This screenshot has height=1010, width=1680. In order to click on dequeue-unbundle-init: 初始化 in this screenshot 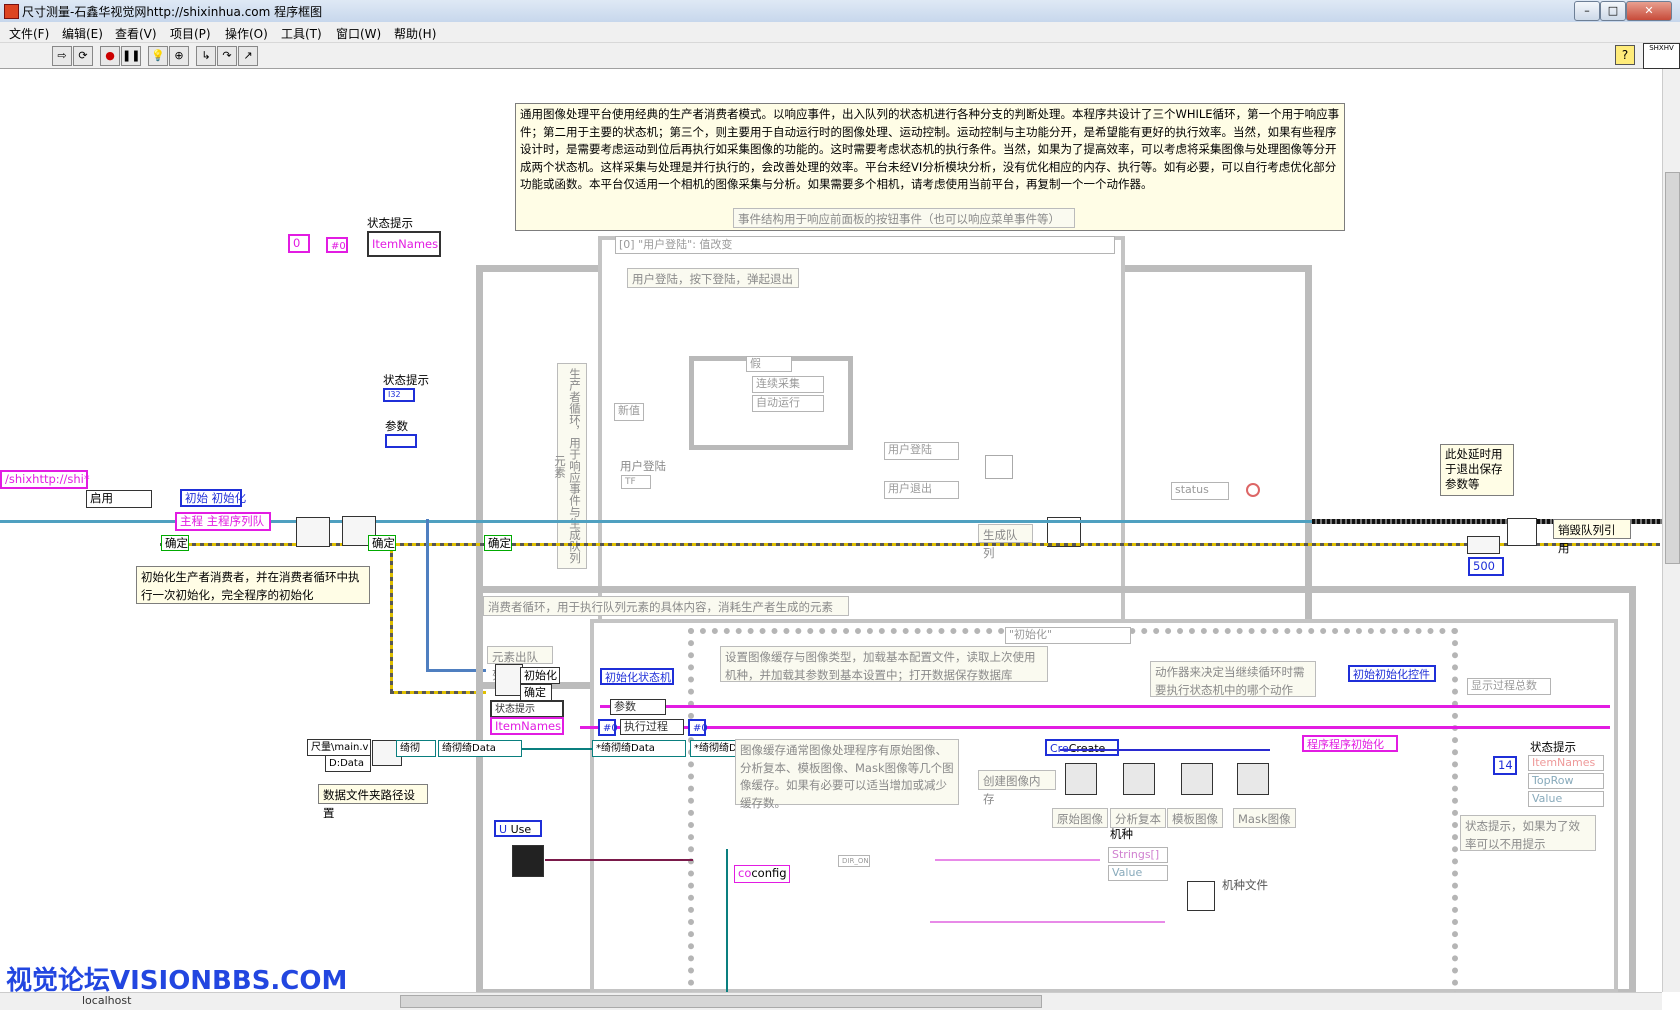, I will do `click(540, 675)`.